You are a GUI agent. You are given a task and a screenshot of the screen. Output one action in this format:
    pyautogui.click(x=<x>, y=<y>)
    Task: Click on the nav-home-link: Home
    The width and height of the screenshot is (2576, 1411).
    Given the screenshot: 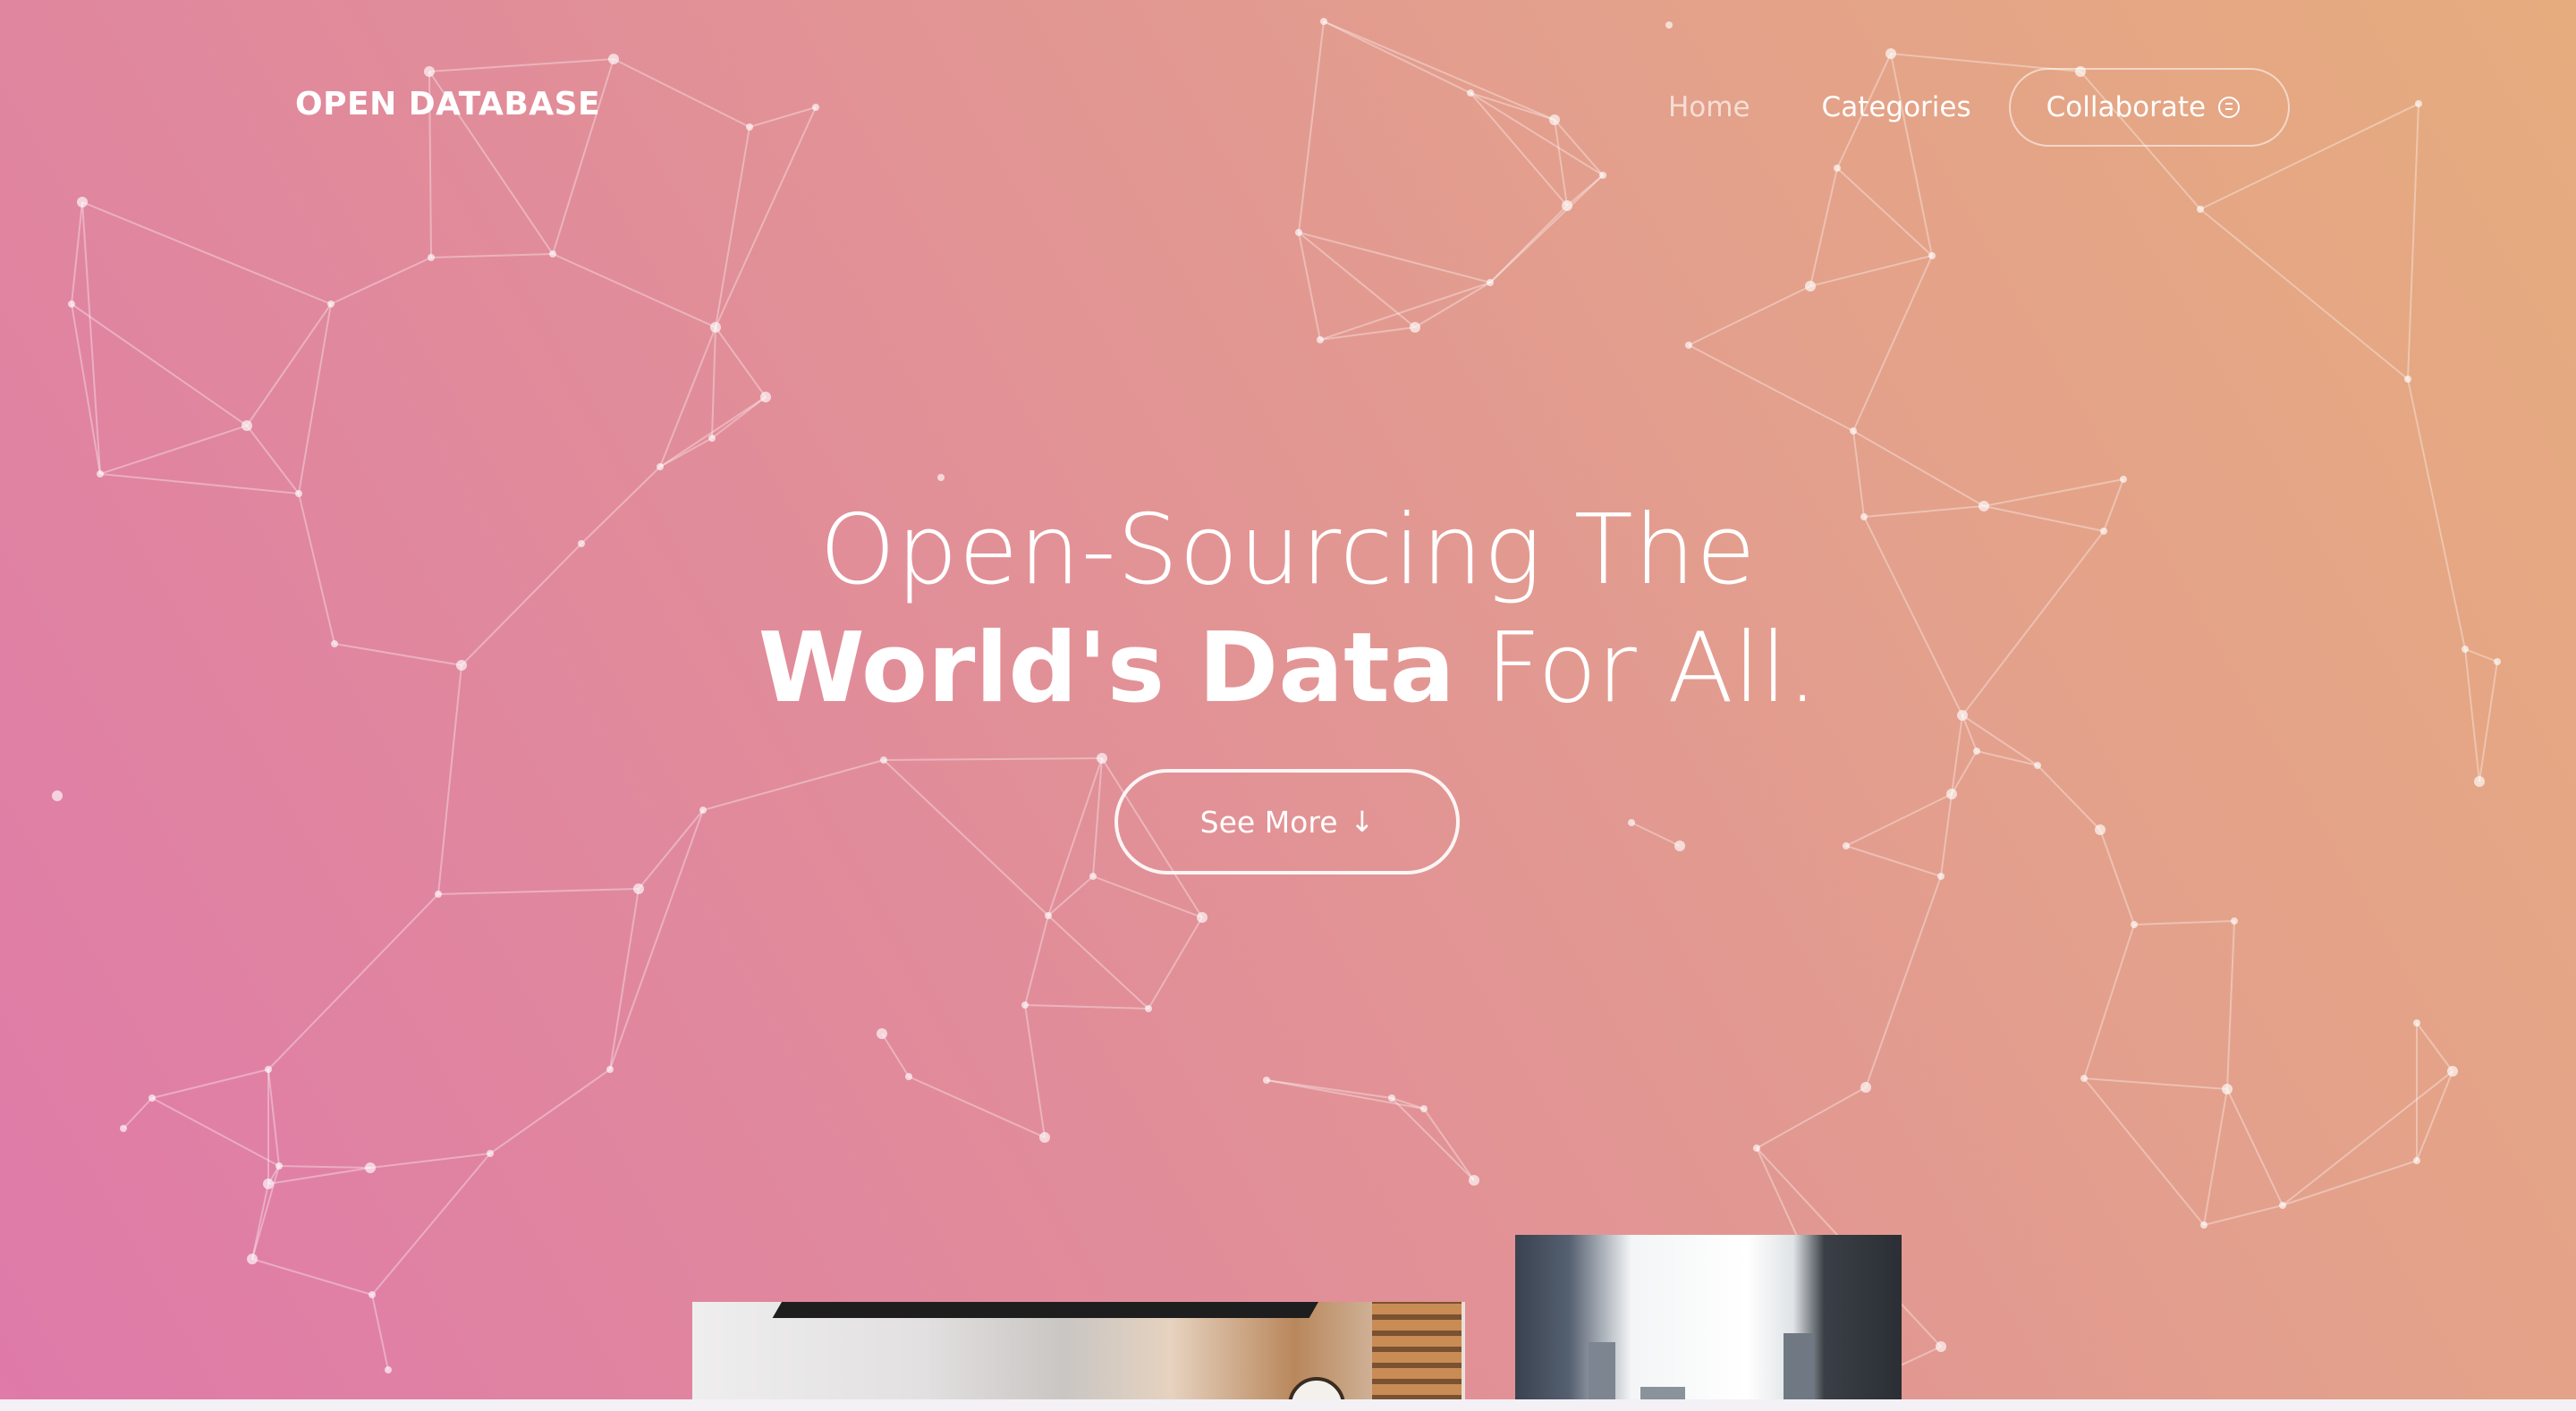 What is the action you would take?
    pyautogui.click(x=1709, y=107)
    